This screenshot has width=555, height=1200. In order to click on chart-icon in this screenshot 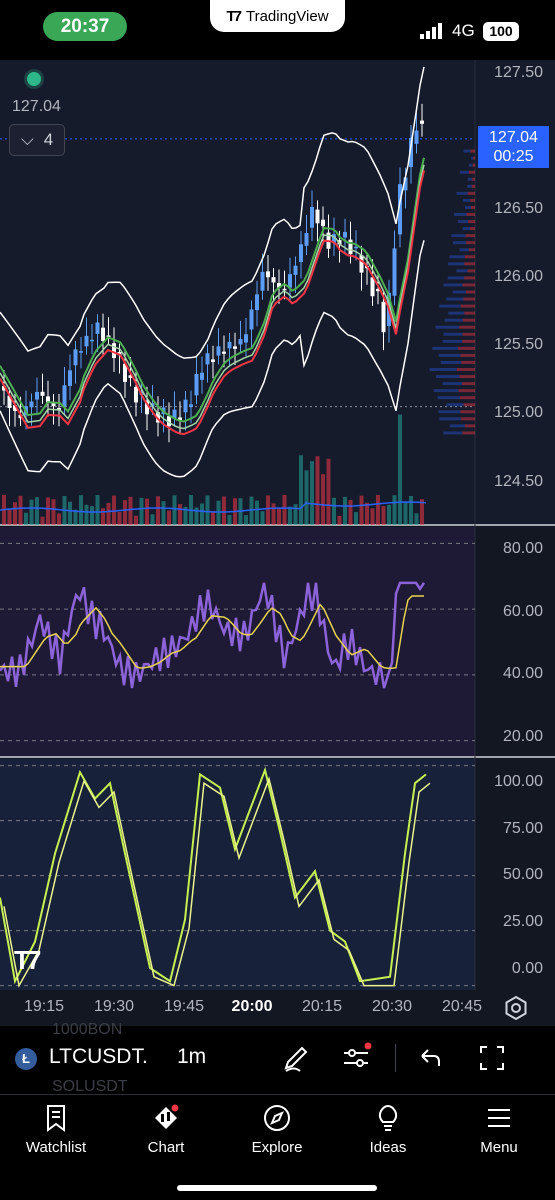, I will do `click(167, 1116)`.